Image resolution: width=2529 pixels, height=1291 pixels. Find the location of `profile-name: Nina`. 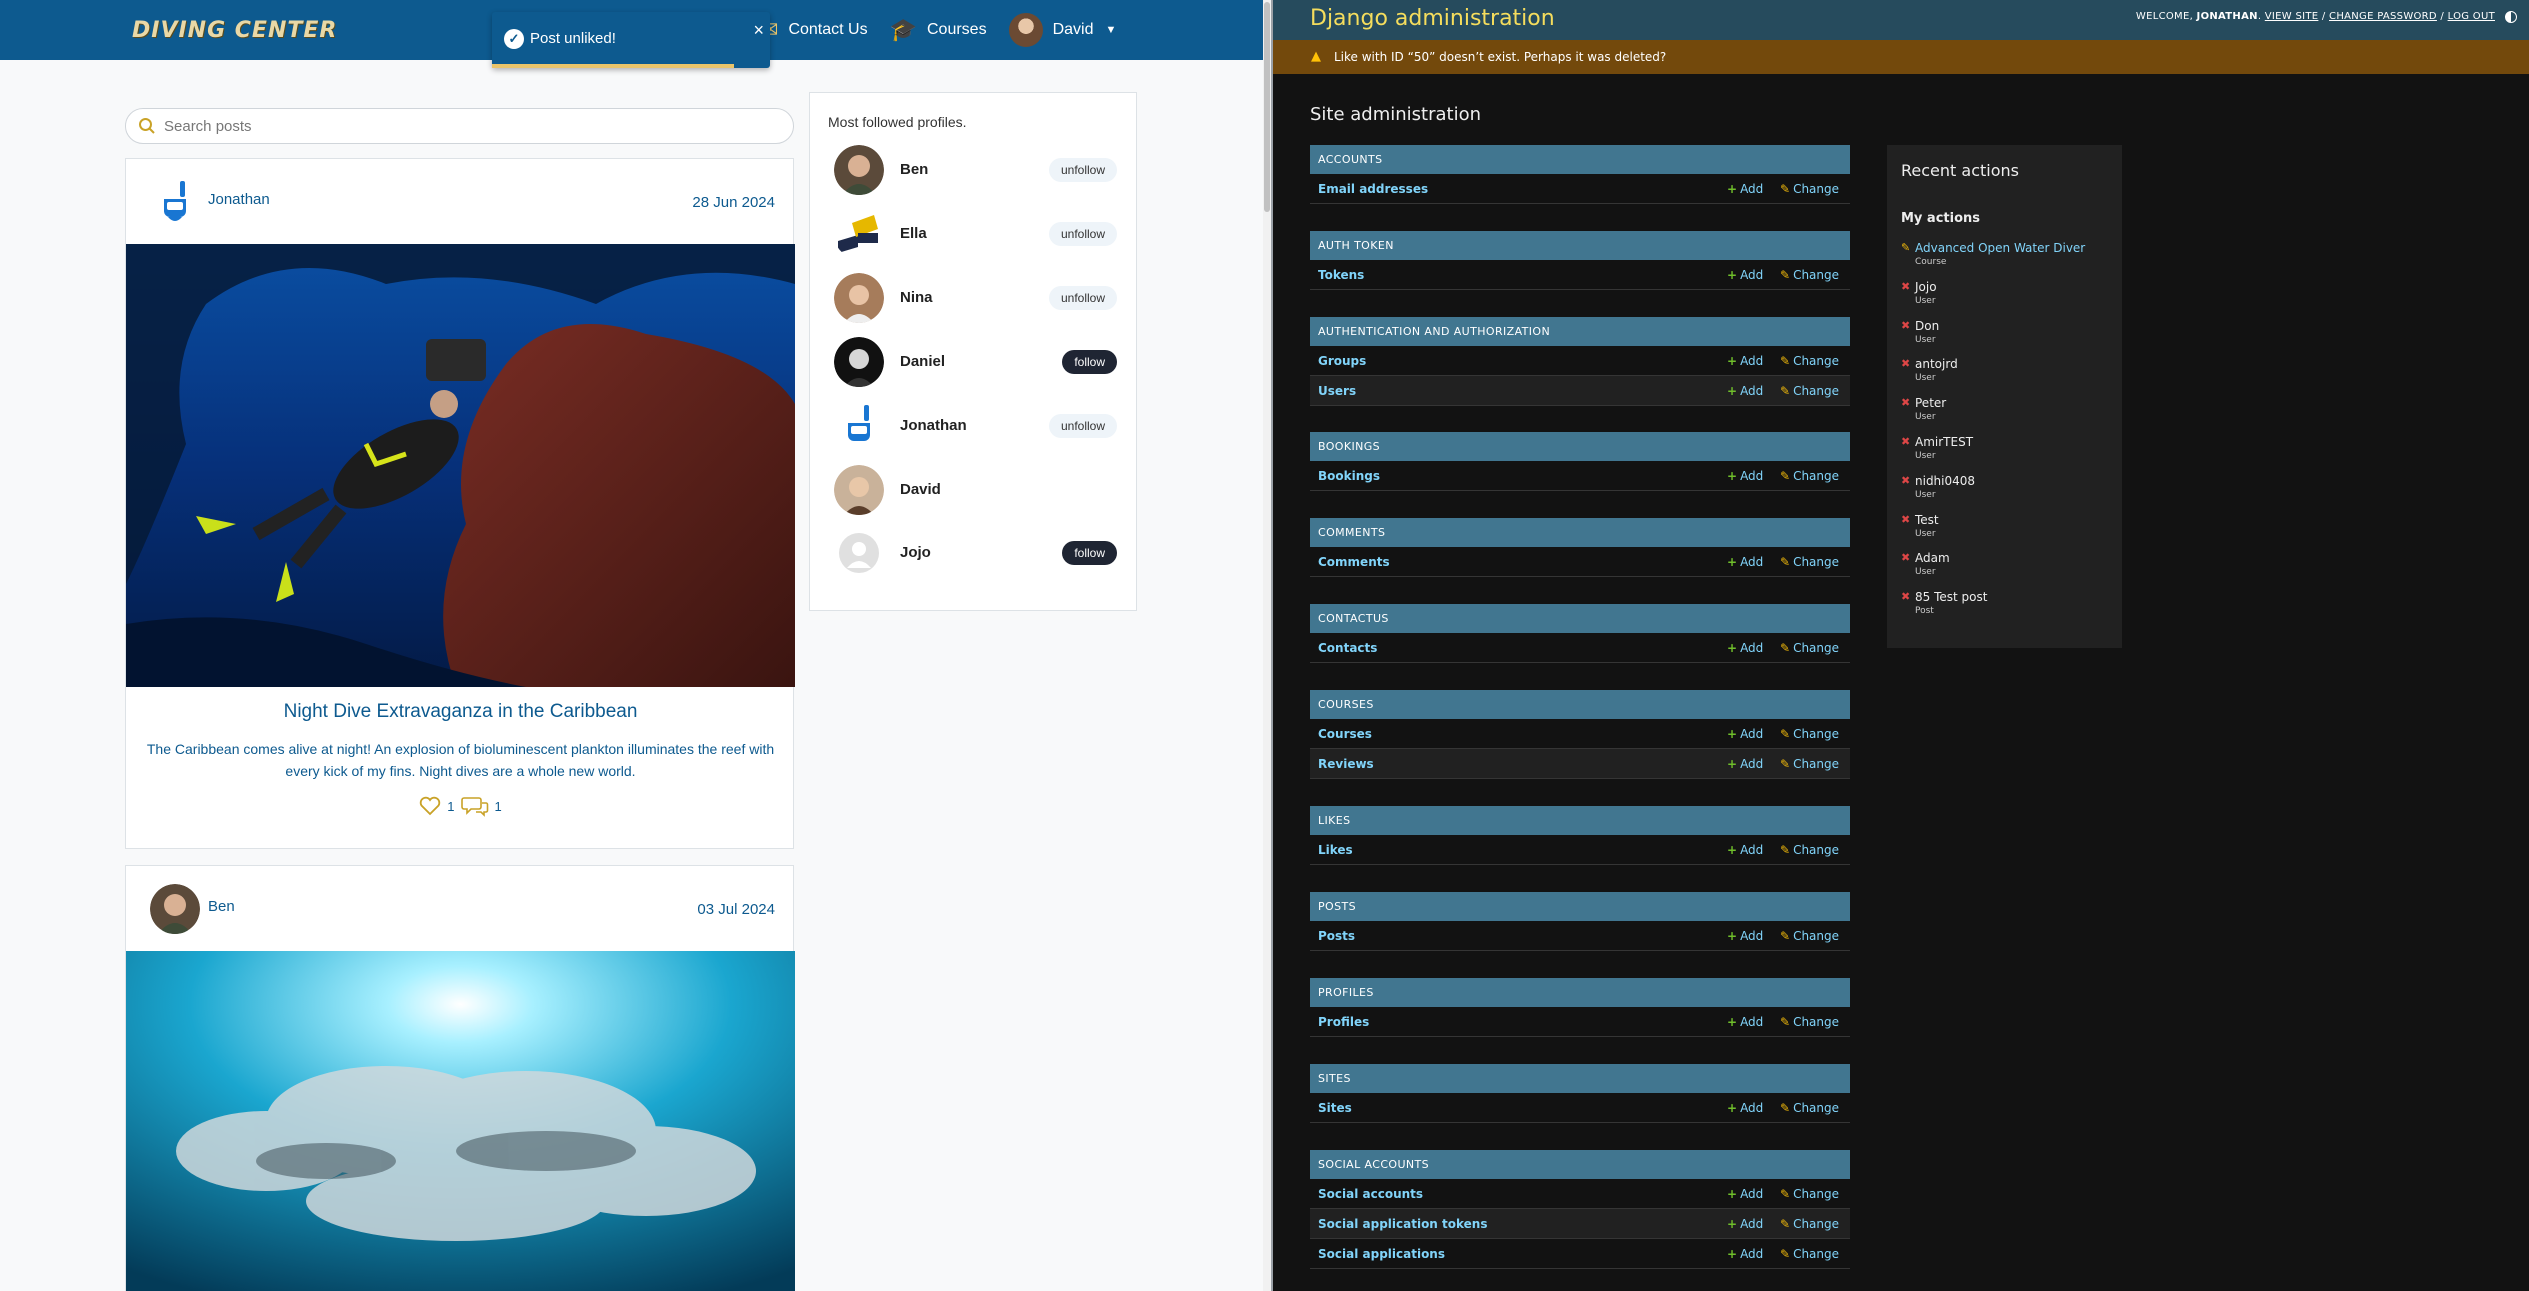

profile-name: Nina is located at coordinates (916, 297).